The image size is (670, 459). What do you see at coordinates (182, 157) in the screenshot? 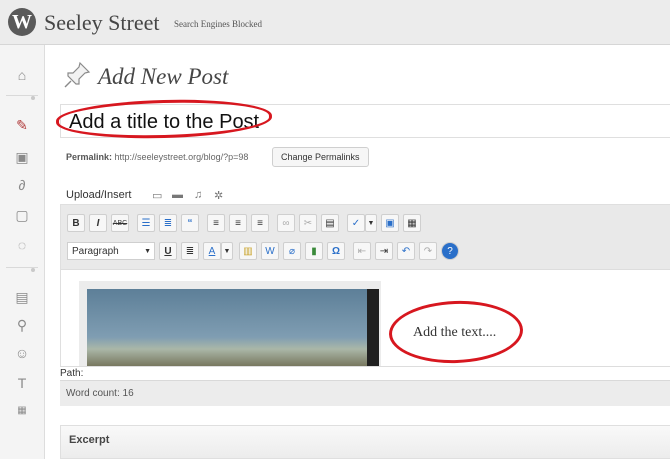
I see `permalink-url: http://seeleystreet.org/blog/?p=98` at bounding box center [182, 157].